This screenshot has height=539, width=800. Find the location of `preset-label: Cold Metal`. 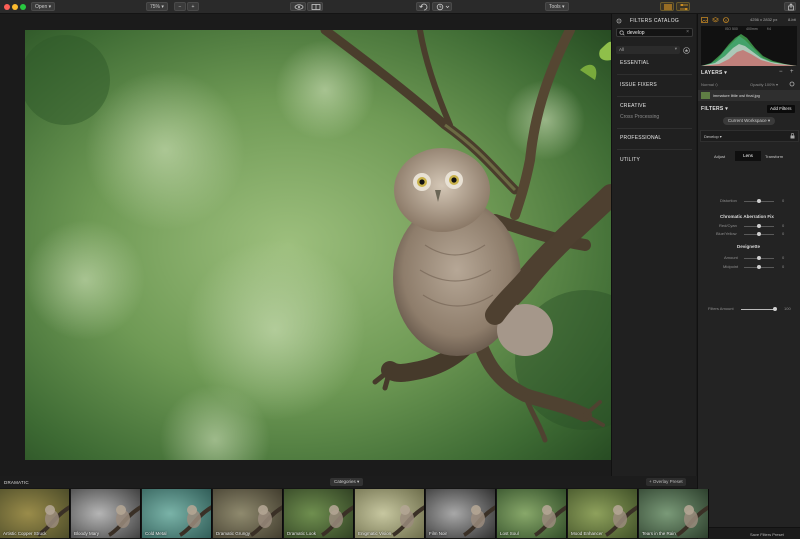

preset-label: Cold Metal is located at coordinates (156, 533).